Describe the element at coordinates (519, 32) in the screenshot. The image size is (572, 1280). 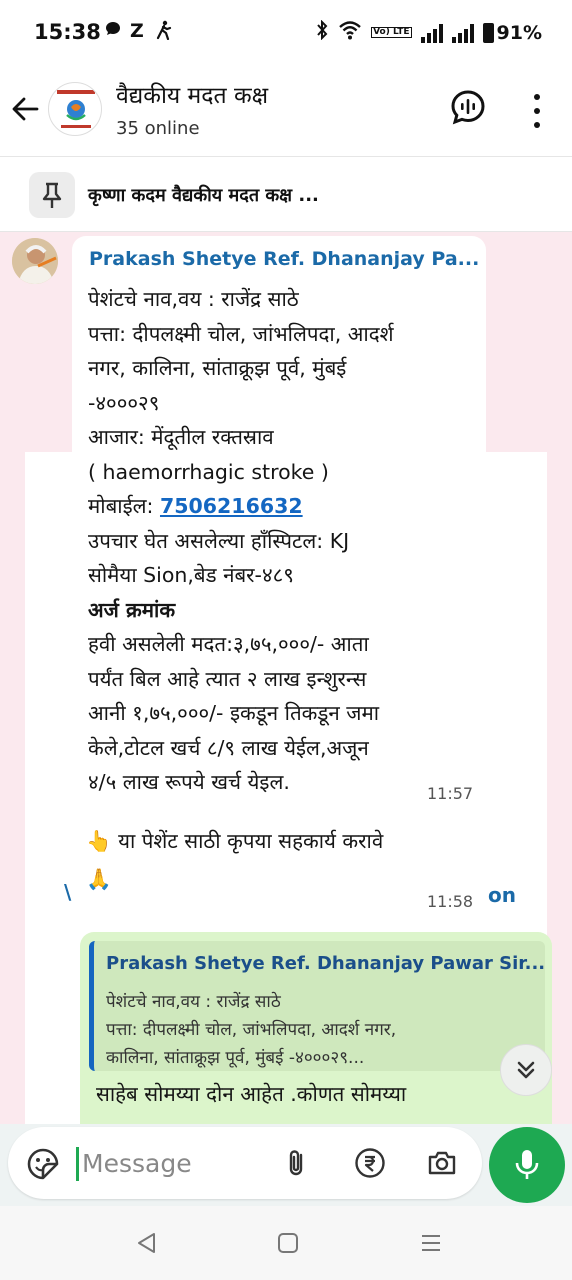
I see `battery-percent: 91%` at that location.